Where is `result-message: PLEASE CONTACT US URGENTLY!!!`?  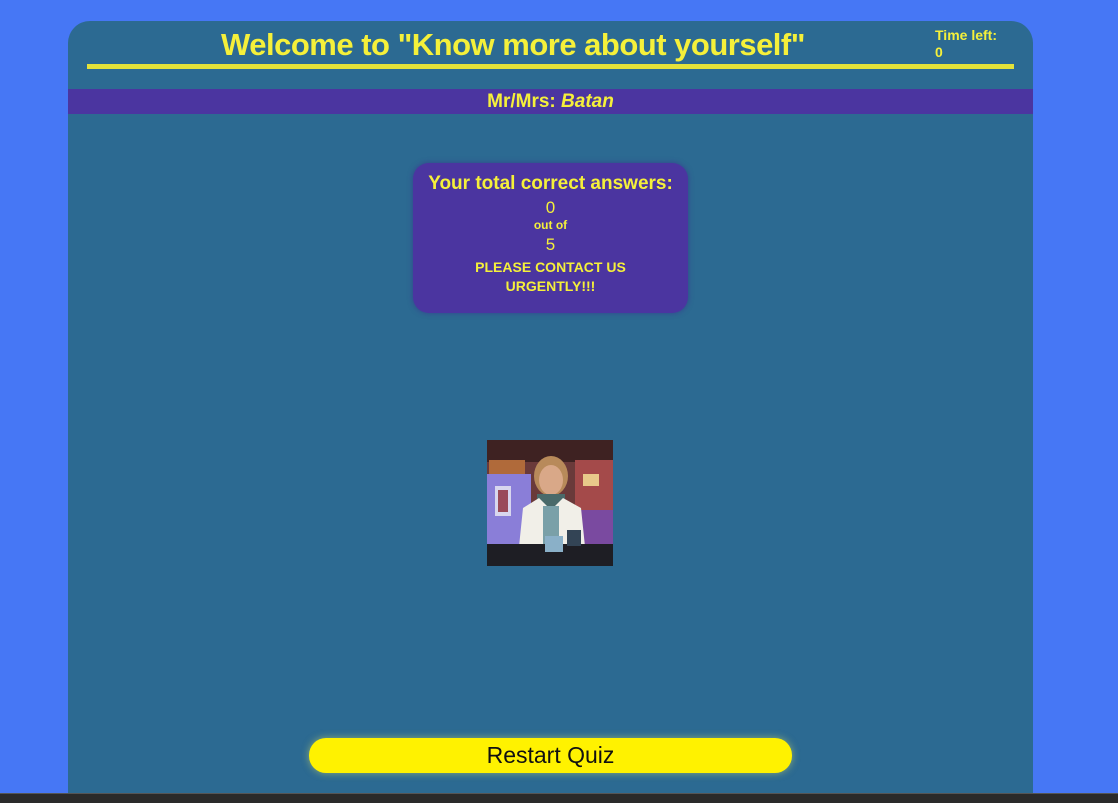
result-message: PLEASE CONTACT US URGENTLY!!! is located at coordinates (550, 277).